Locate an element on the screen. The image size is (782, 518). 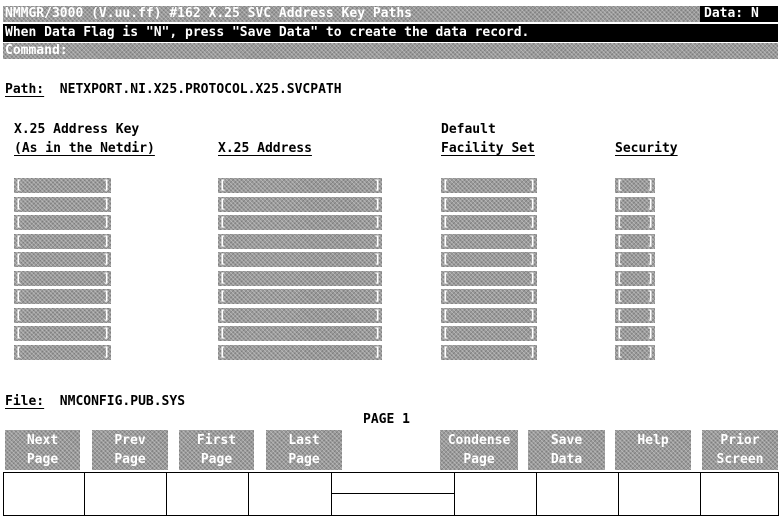
command-line: Command: is located at coordinates (390, 51).